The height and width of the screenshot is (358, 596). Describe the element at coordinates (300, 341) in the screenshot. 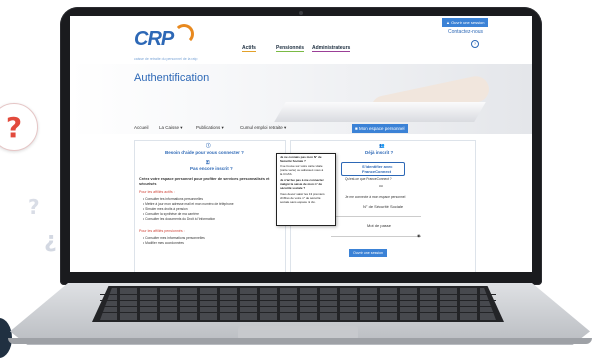

I see `laptop-front-edge` at that location.